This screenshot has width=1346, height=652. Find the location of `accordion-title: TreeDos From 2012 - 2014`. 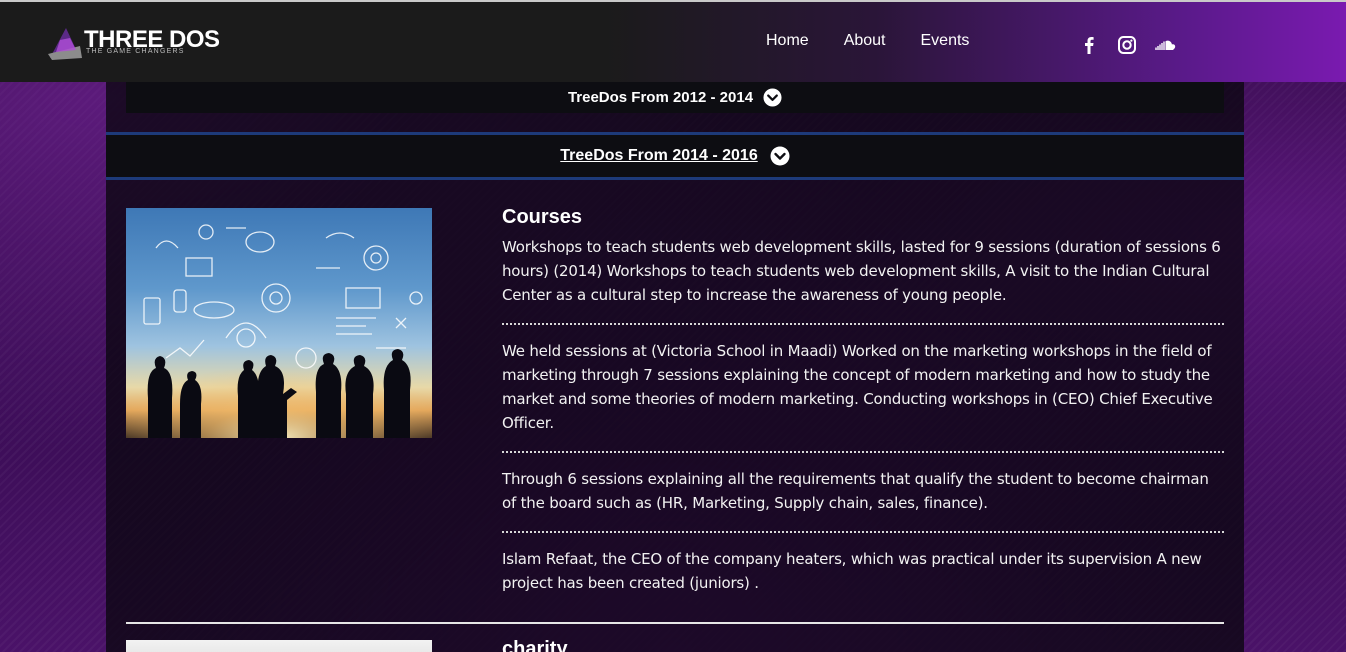

accordion-title: TreeDos From 2012 - 2014 is located at coordinates (660, 97).